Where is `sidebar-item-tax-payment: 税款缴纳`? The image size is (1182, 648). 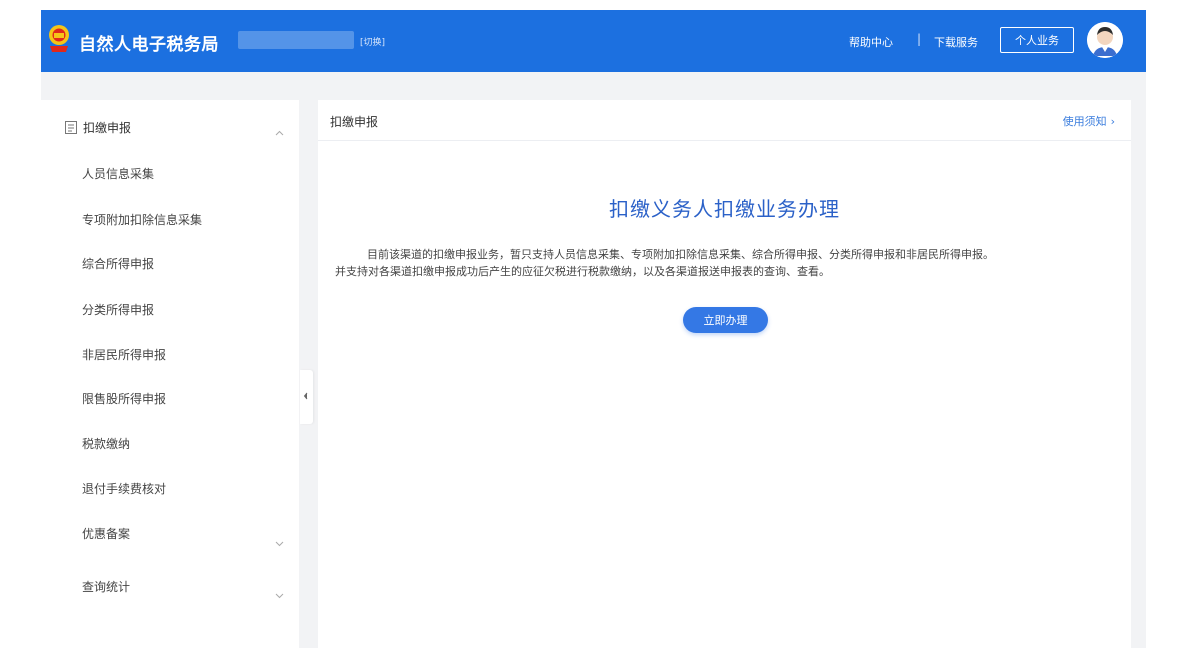
sidebar-item-tax-payment: 税款缴纳 is located at coordinates (106, 444).